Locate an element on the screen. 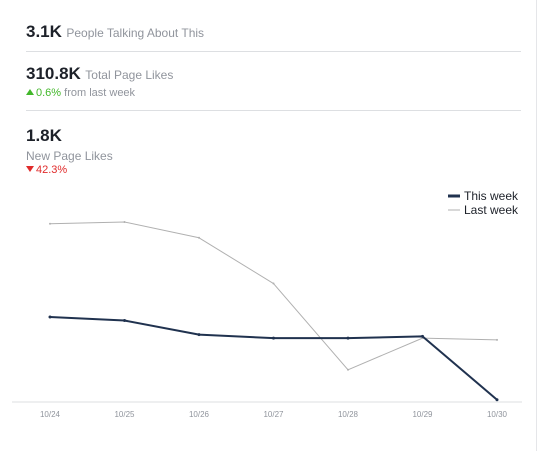 Image resolution: width=543 pixels, height=451 pixels. new-page-likes-value: 1.8K is located at coordinates (44, 135).